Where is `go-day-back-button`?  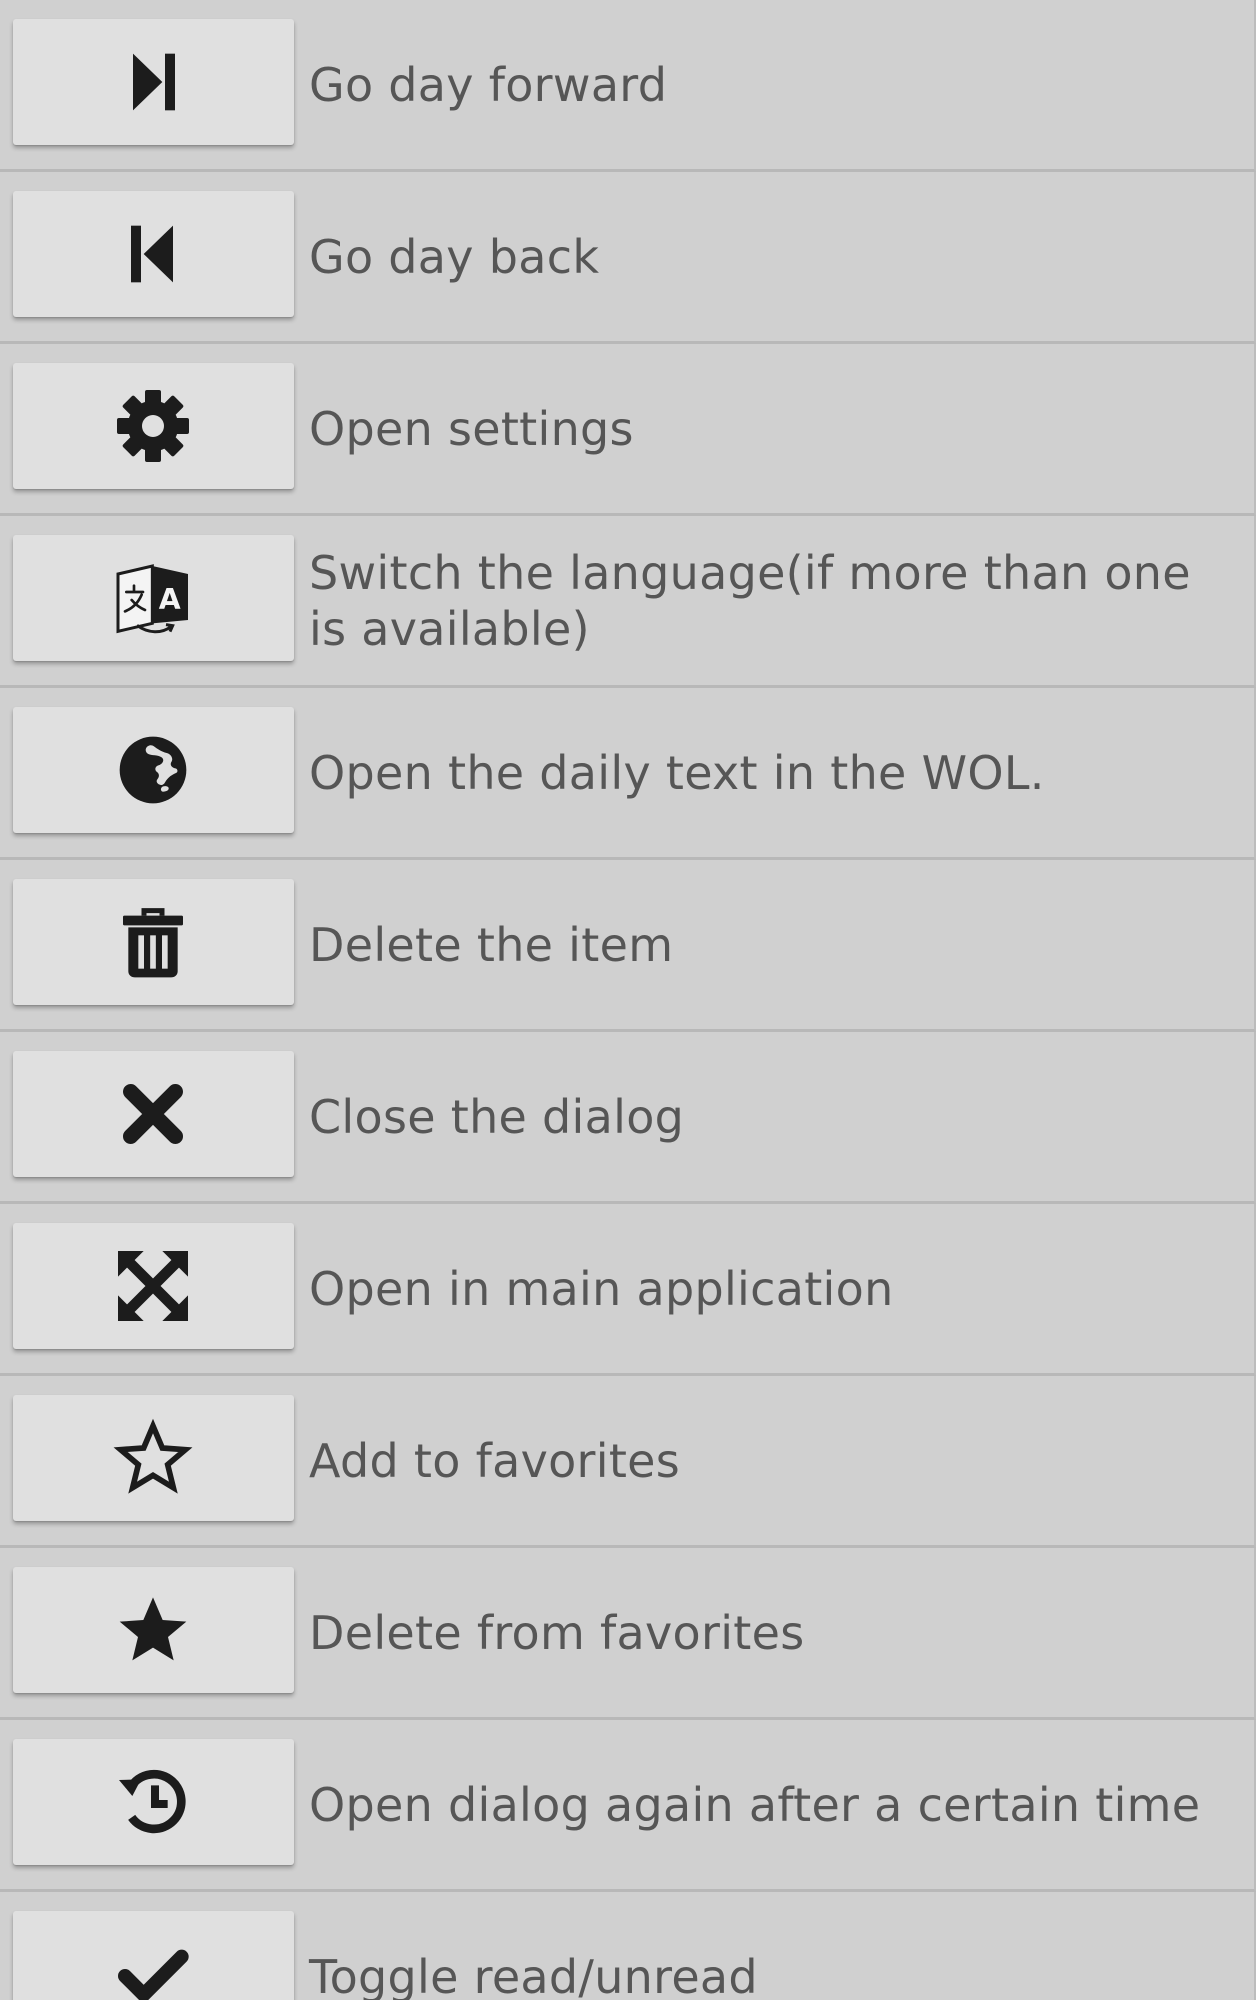
go-day-back-button is located at coordinates (153, 254).